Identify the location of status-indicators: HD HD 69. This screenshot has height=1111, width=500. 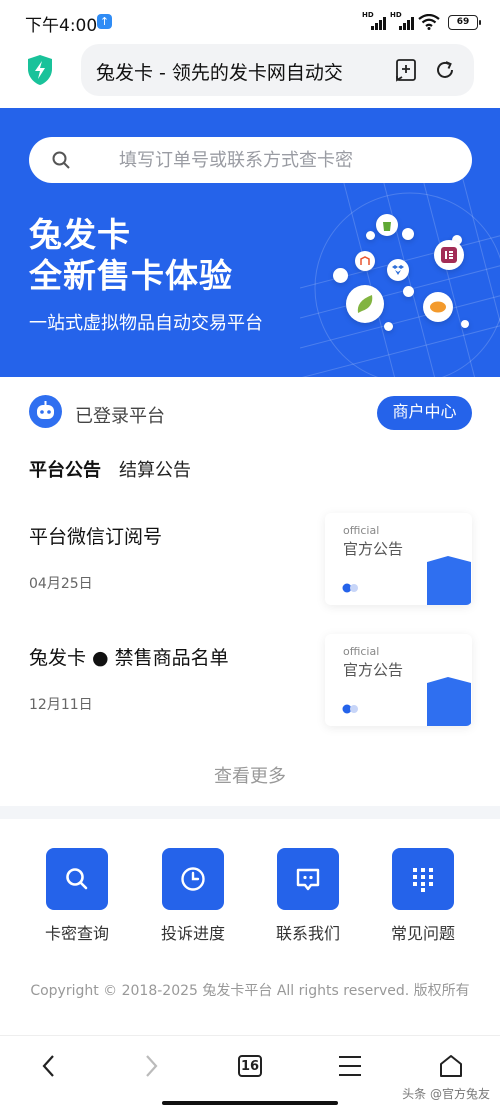
(421, 21).